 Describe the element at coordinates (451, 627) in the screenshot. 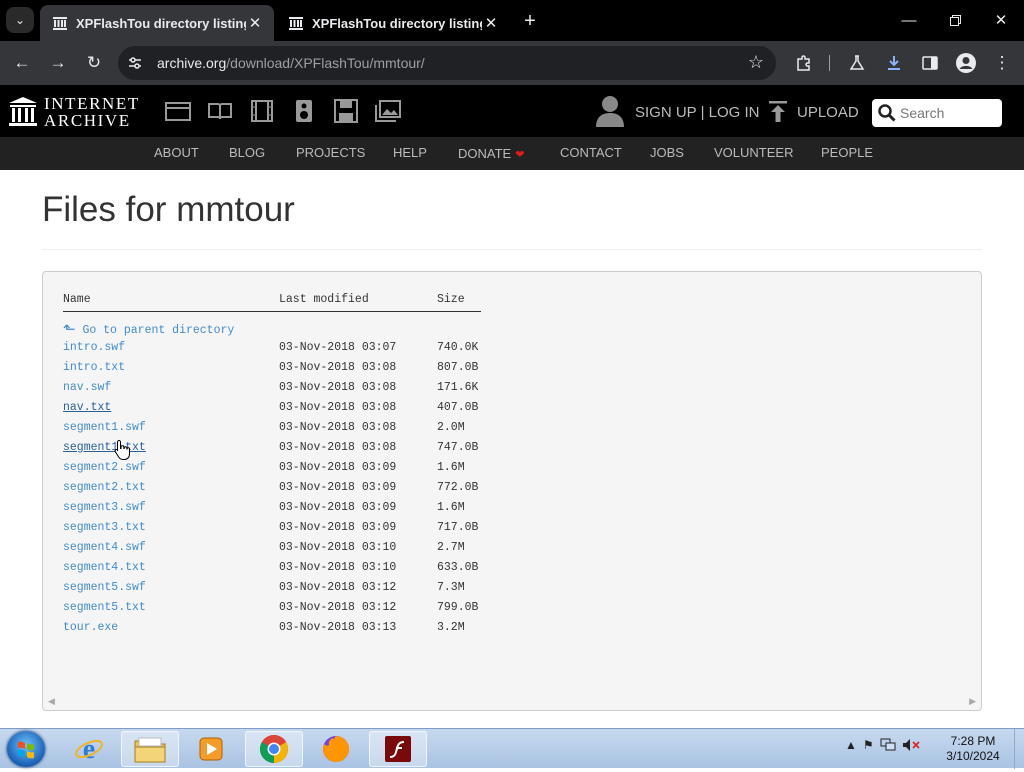

I see `file-size: 3.2M` at that location.